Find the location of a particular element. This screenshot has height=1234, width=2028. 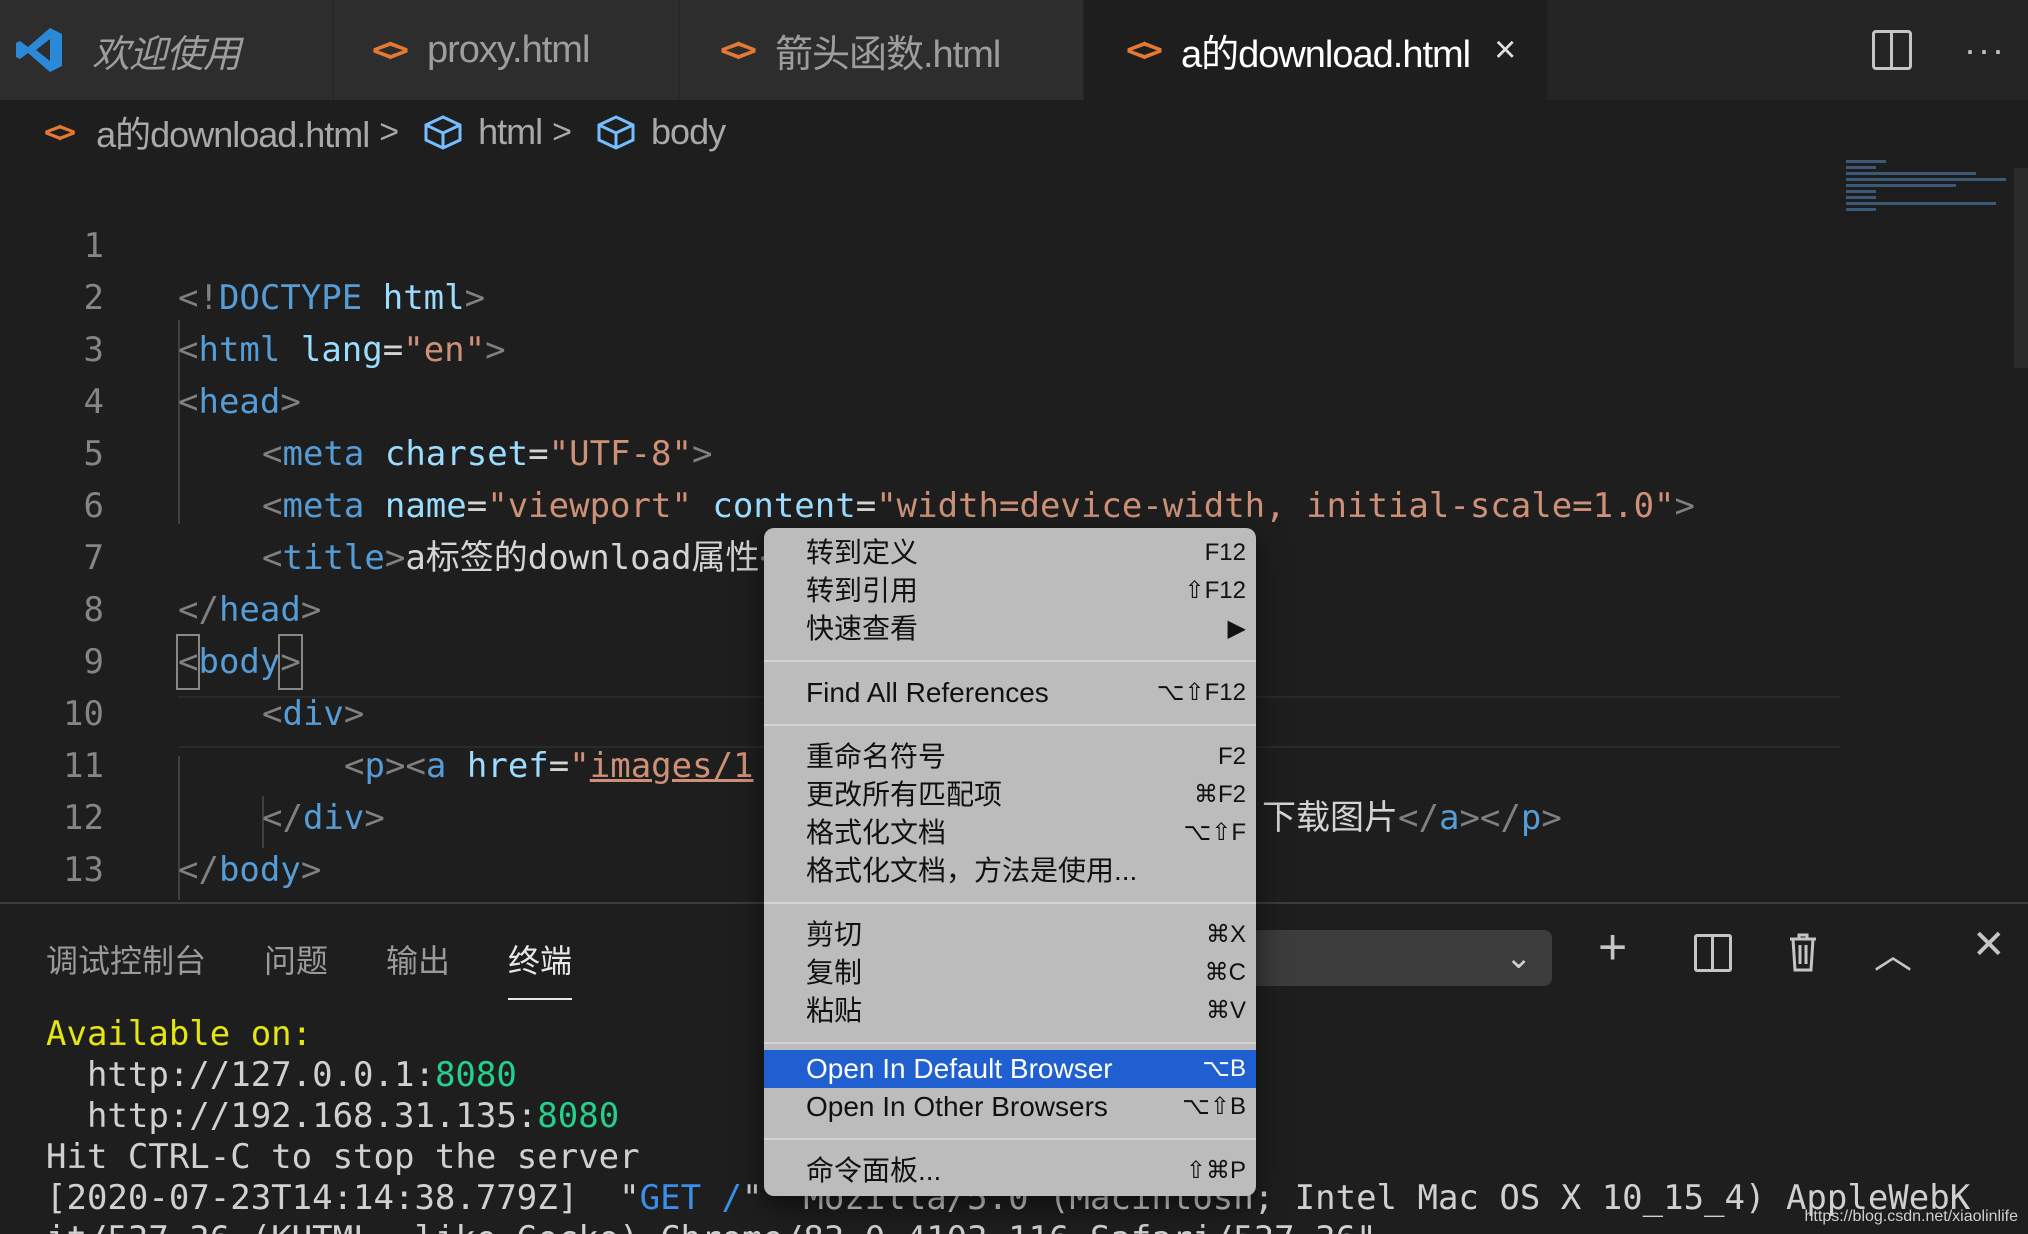

tab-label: 欢迎使用 is located at coordinates (166, 54).